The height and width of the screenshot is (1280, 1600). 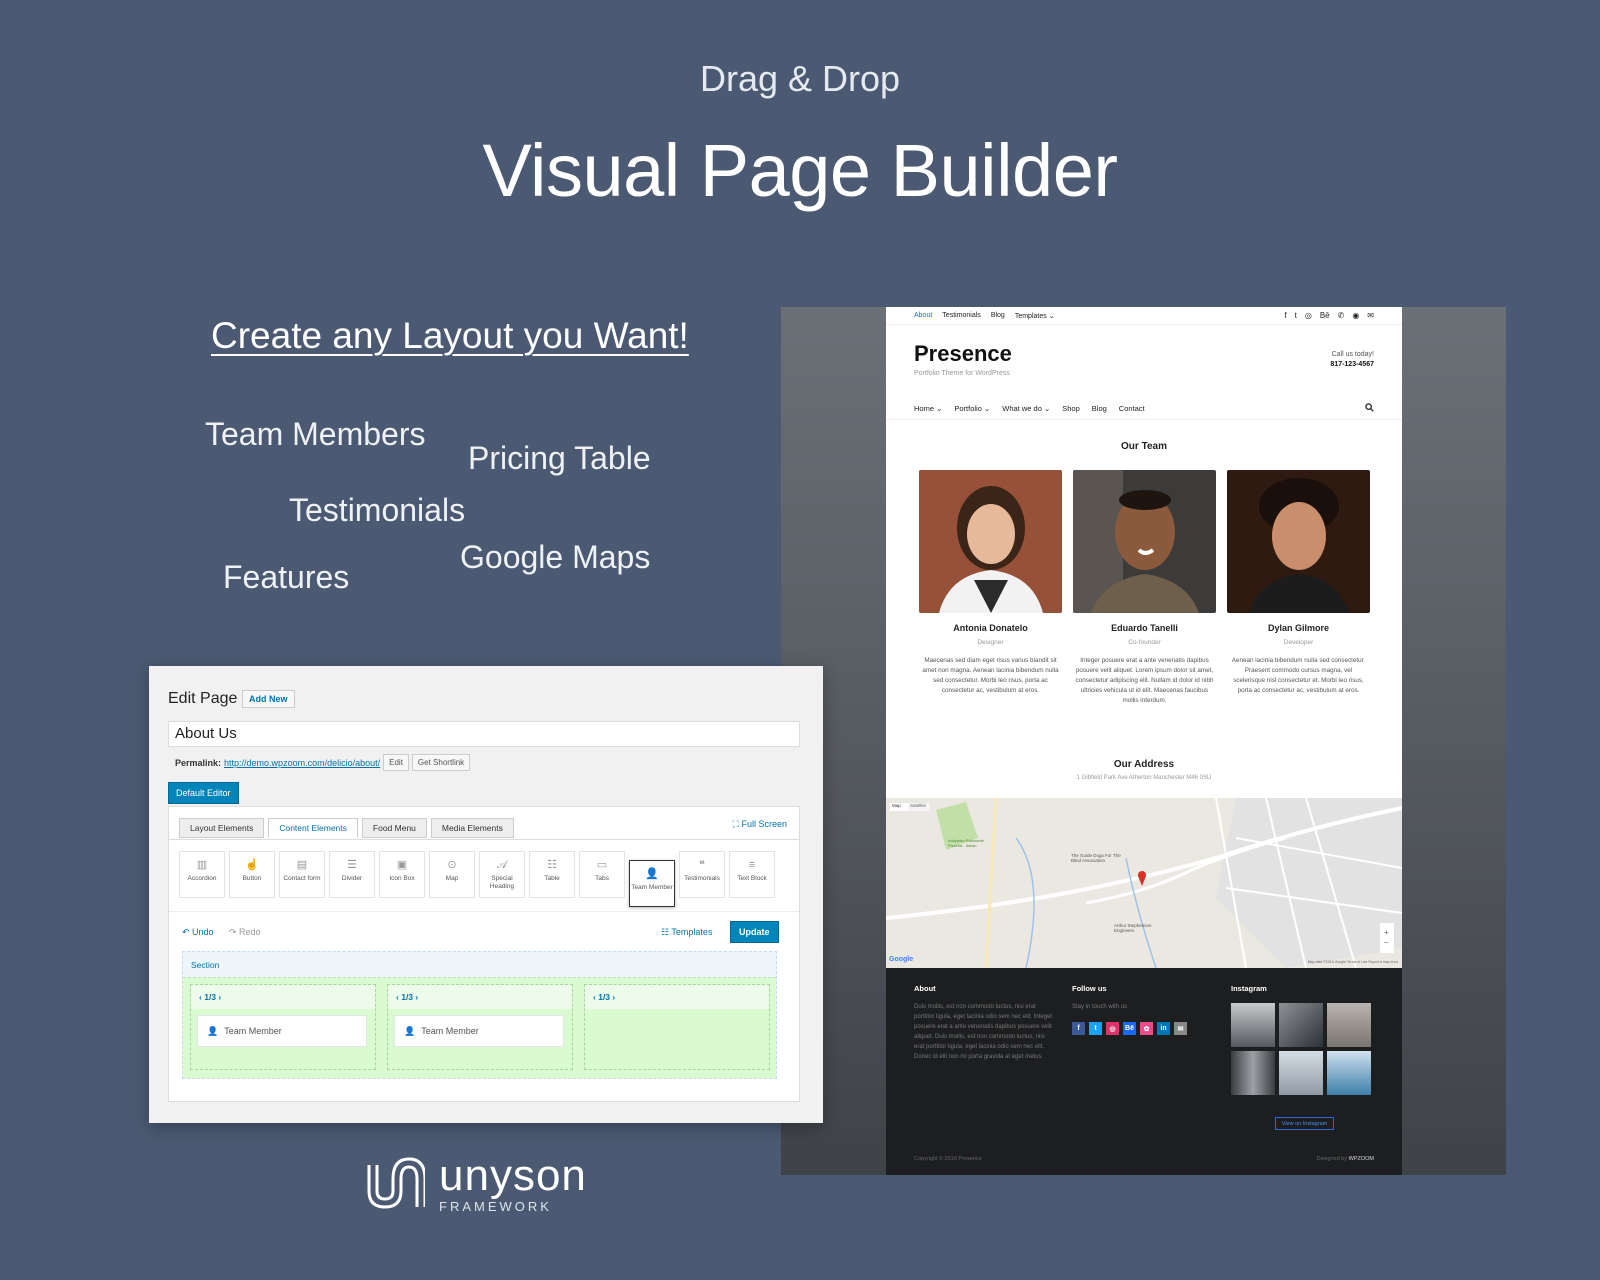 I want to click on footer-social-icon: ✿, so click(x=1146, y=1028).